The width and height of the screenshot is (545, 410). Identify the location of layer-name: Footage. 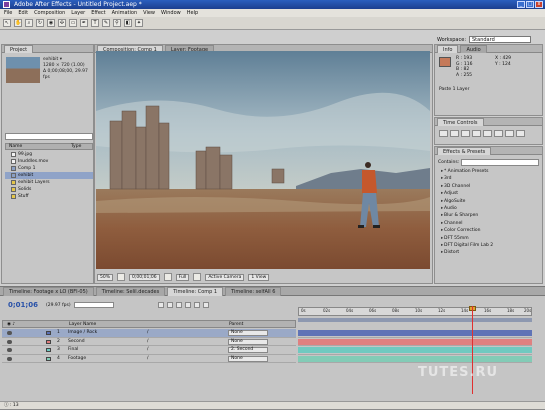
(77, 359).